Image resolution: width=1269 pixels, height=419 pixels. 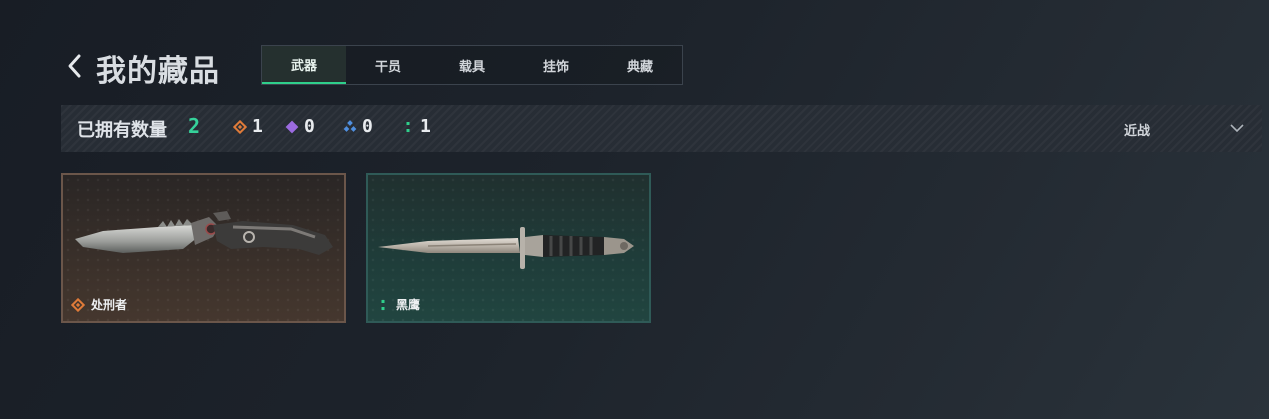 I want to click on owned-count-label: 已拥有数量, so click(x=122, y=130).